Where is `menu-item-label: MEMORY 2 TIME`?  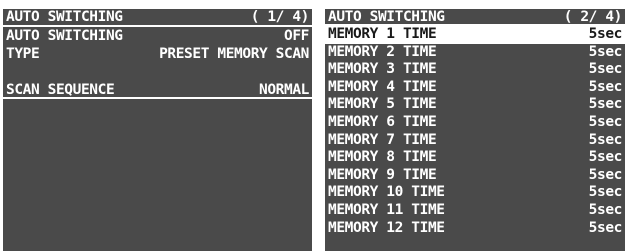
menu-item-label: MEMORY 2 TIME is located at coordinates (382, 51).